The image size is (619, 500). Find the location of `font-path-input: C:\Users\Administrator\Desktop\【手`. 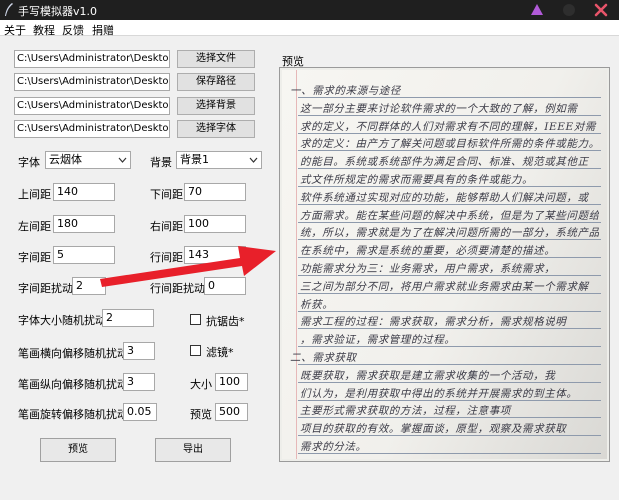

font-path-input: C:\Users\Administrator\Desktop\【手 is located at coordinates (92, 129).